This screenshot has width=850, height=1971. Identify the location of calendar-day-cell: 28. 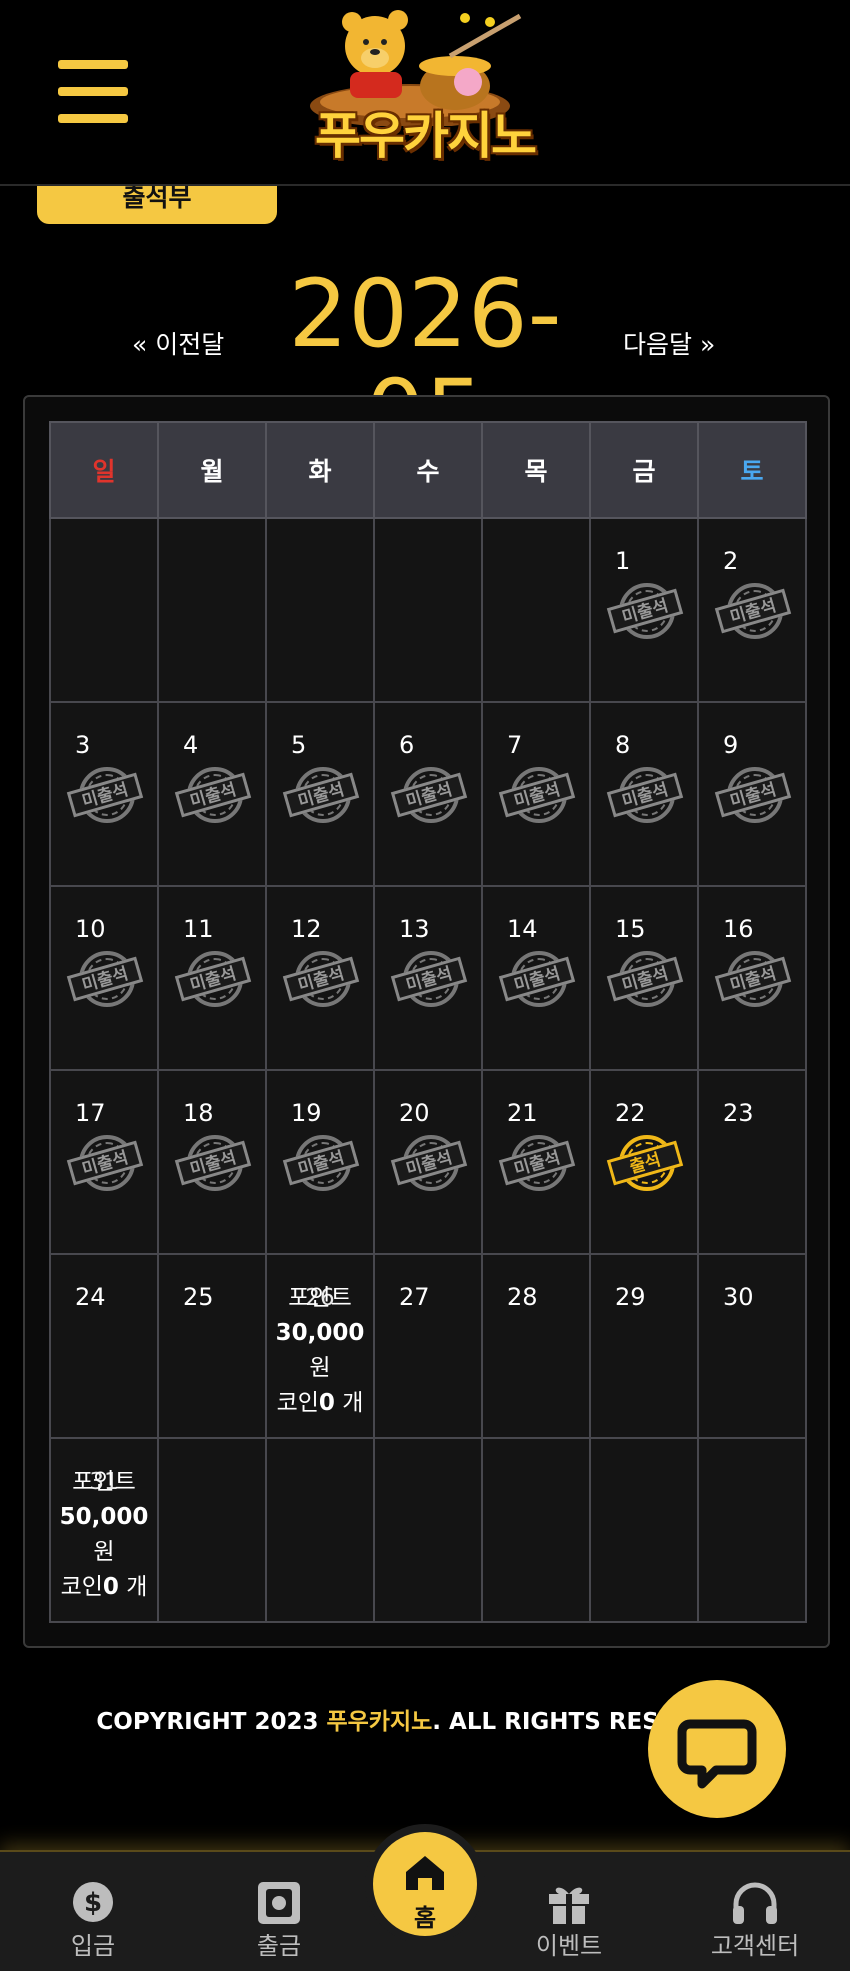
(536, 1346).